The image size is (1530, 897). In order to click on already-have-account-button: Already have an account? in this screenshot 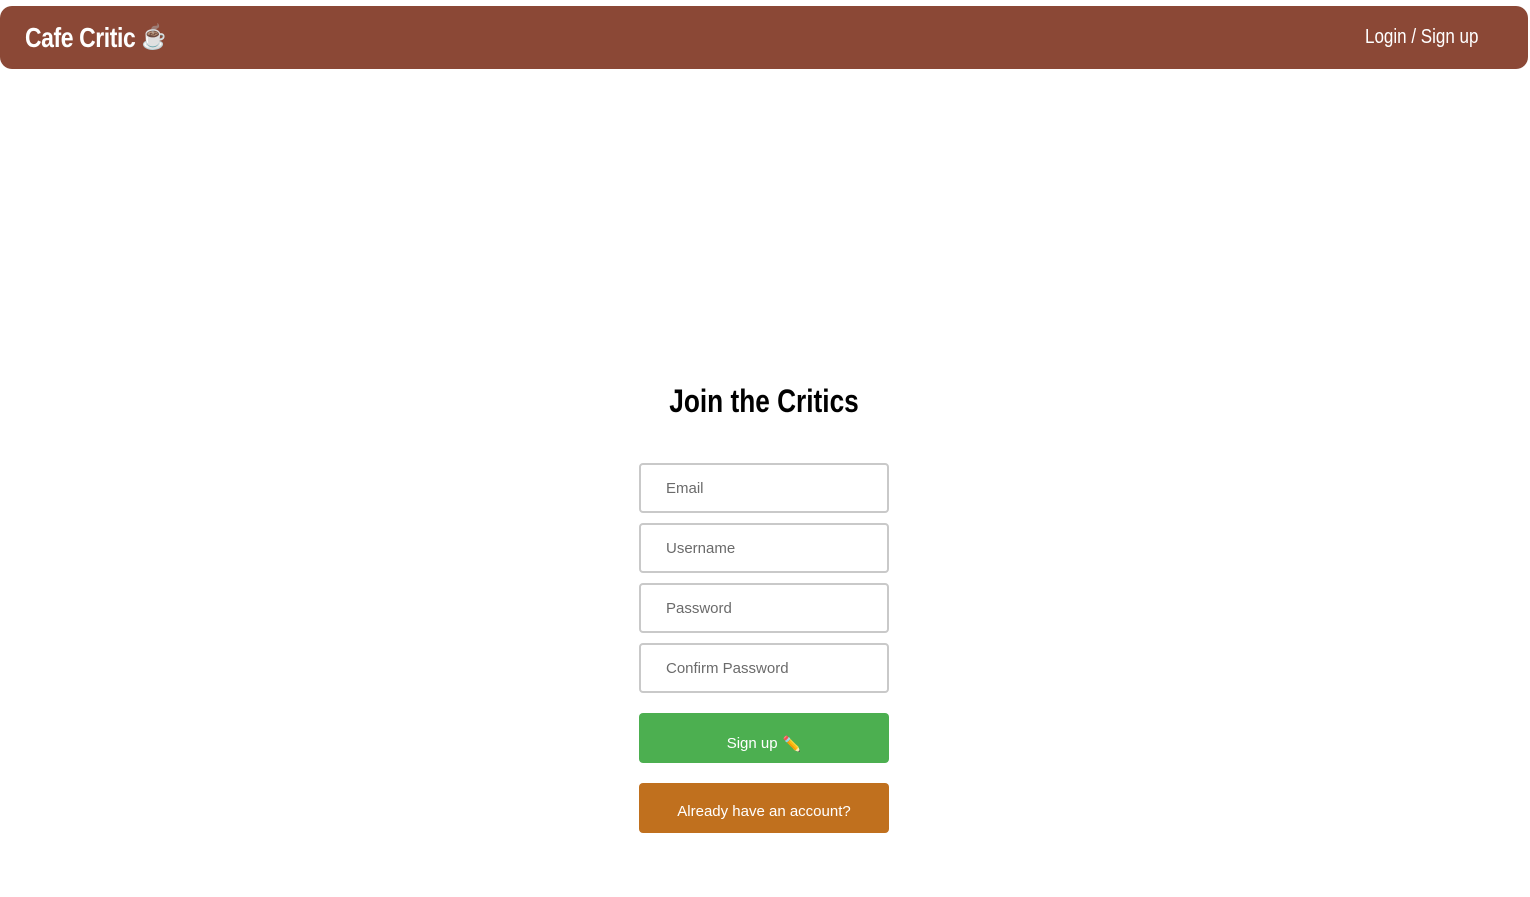, I will do `click(764, 808)`.